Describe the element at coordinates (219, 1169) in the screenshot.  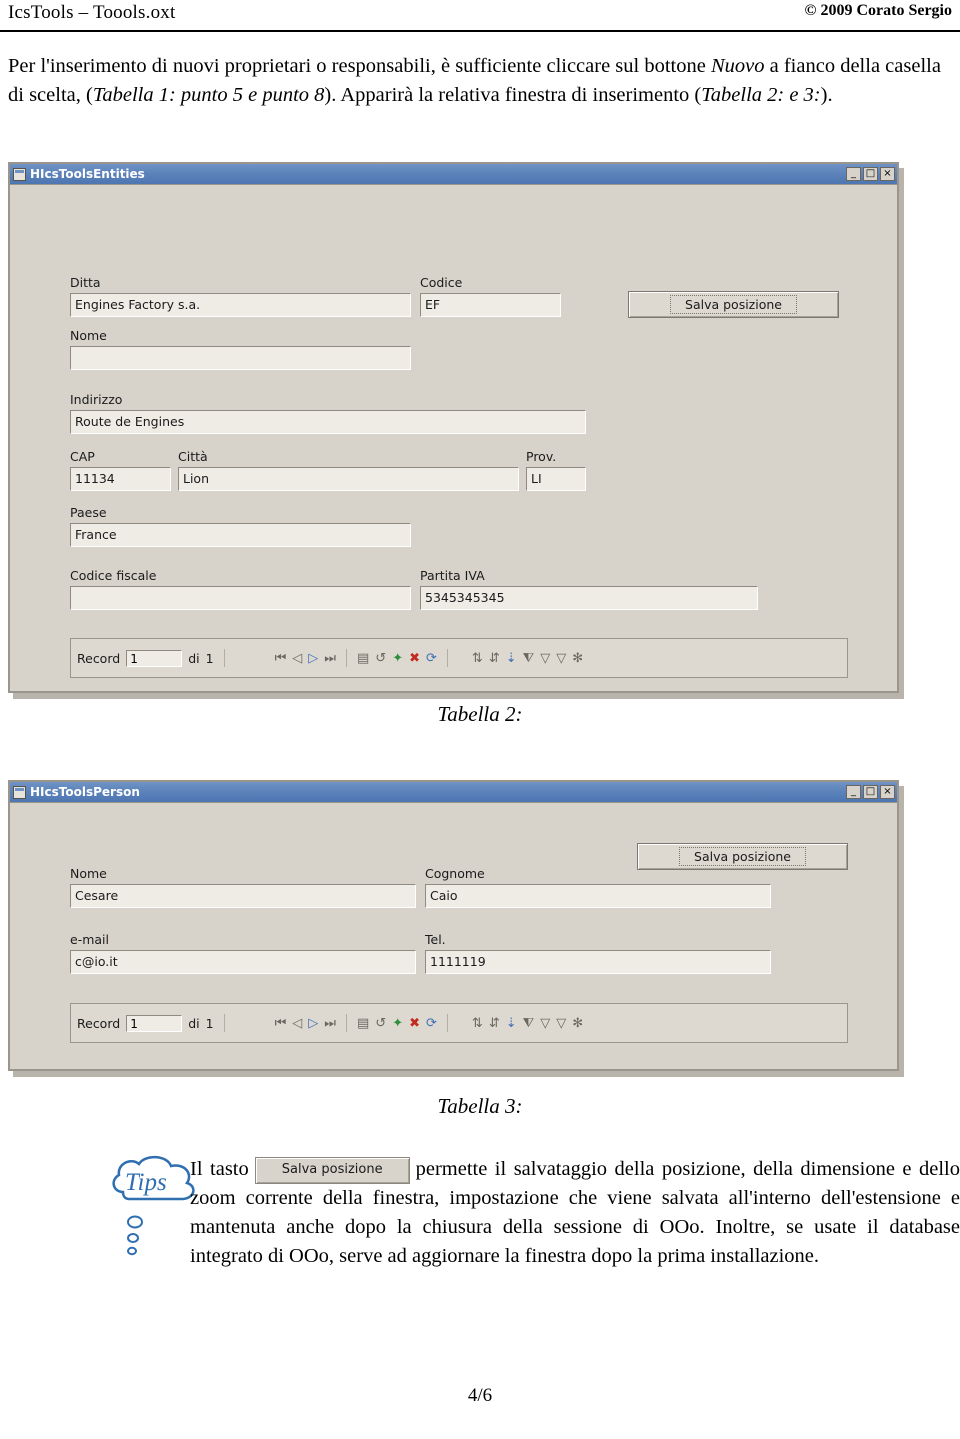
I see `tips-text-prefix: Il tasto` at that location.